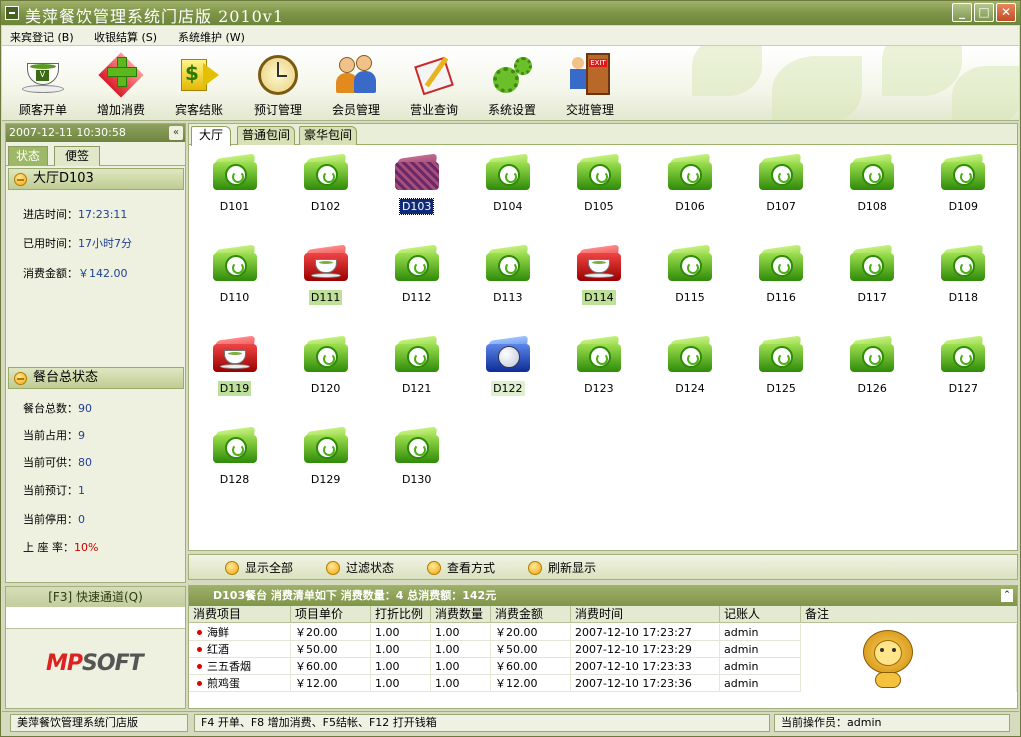  Describe the element at coordinates (234, 282) in the screenshot. I see `dining-table: D110` at that location.